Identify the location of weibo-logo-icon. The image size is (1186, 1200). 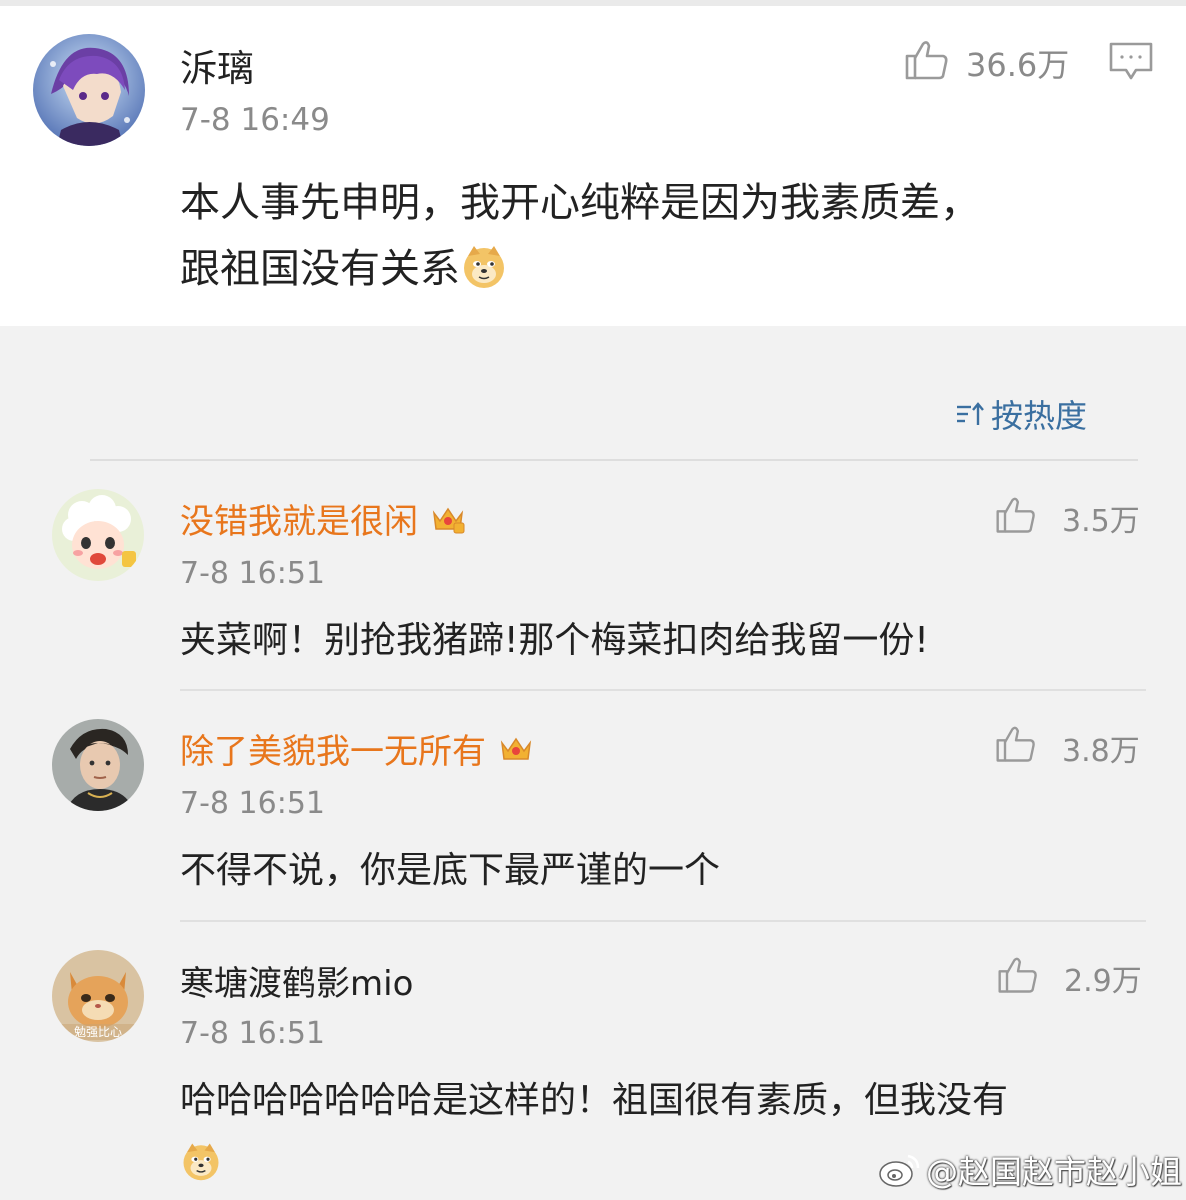
(899, 1170).